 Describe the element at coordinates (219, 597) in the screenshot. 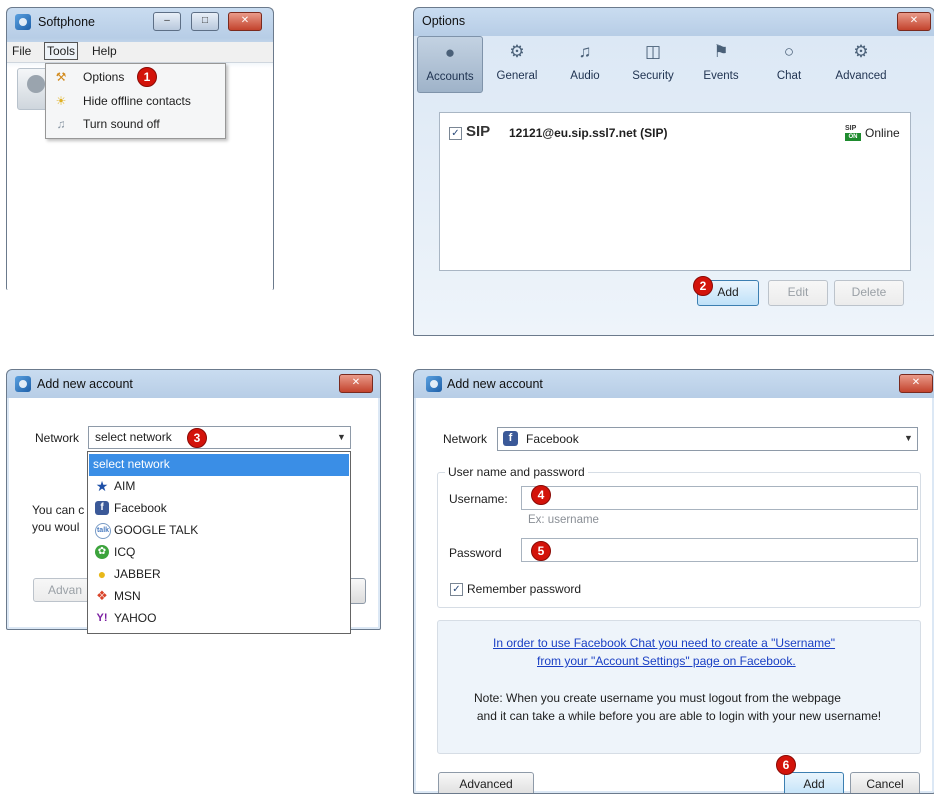

I see `network-option-msn: ❖ MSN` at that location.